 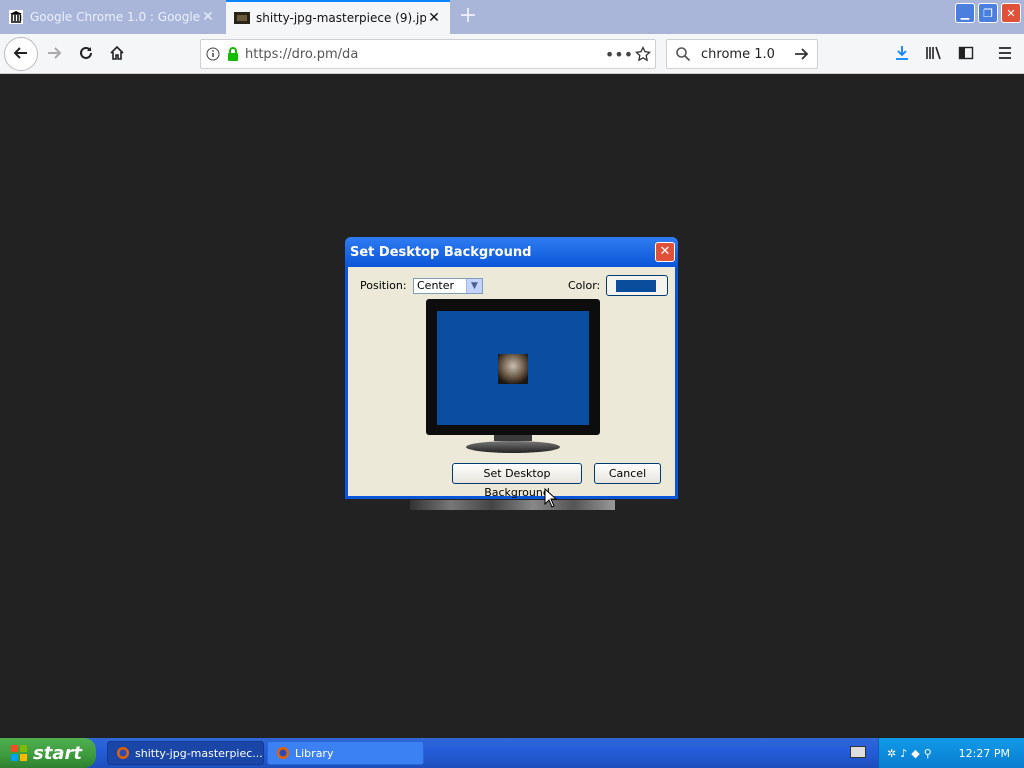 I want to click on monitor-base, so click(x=513, y=447).